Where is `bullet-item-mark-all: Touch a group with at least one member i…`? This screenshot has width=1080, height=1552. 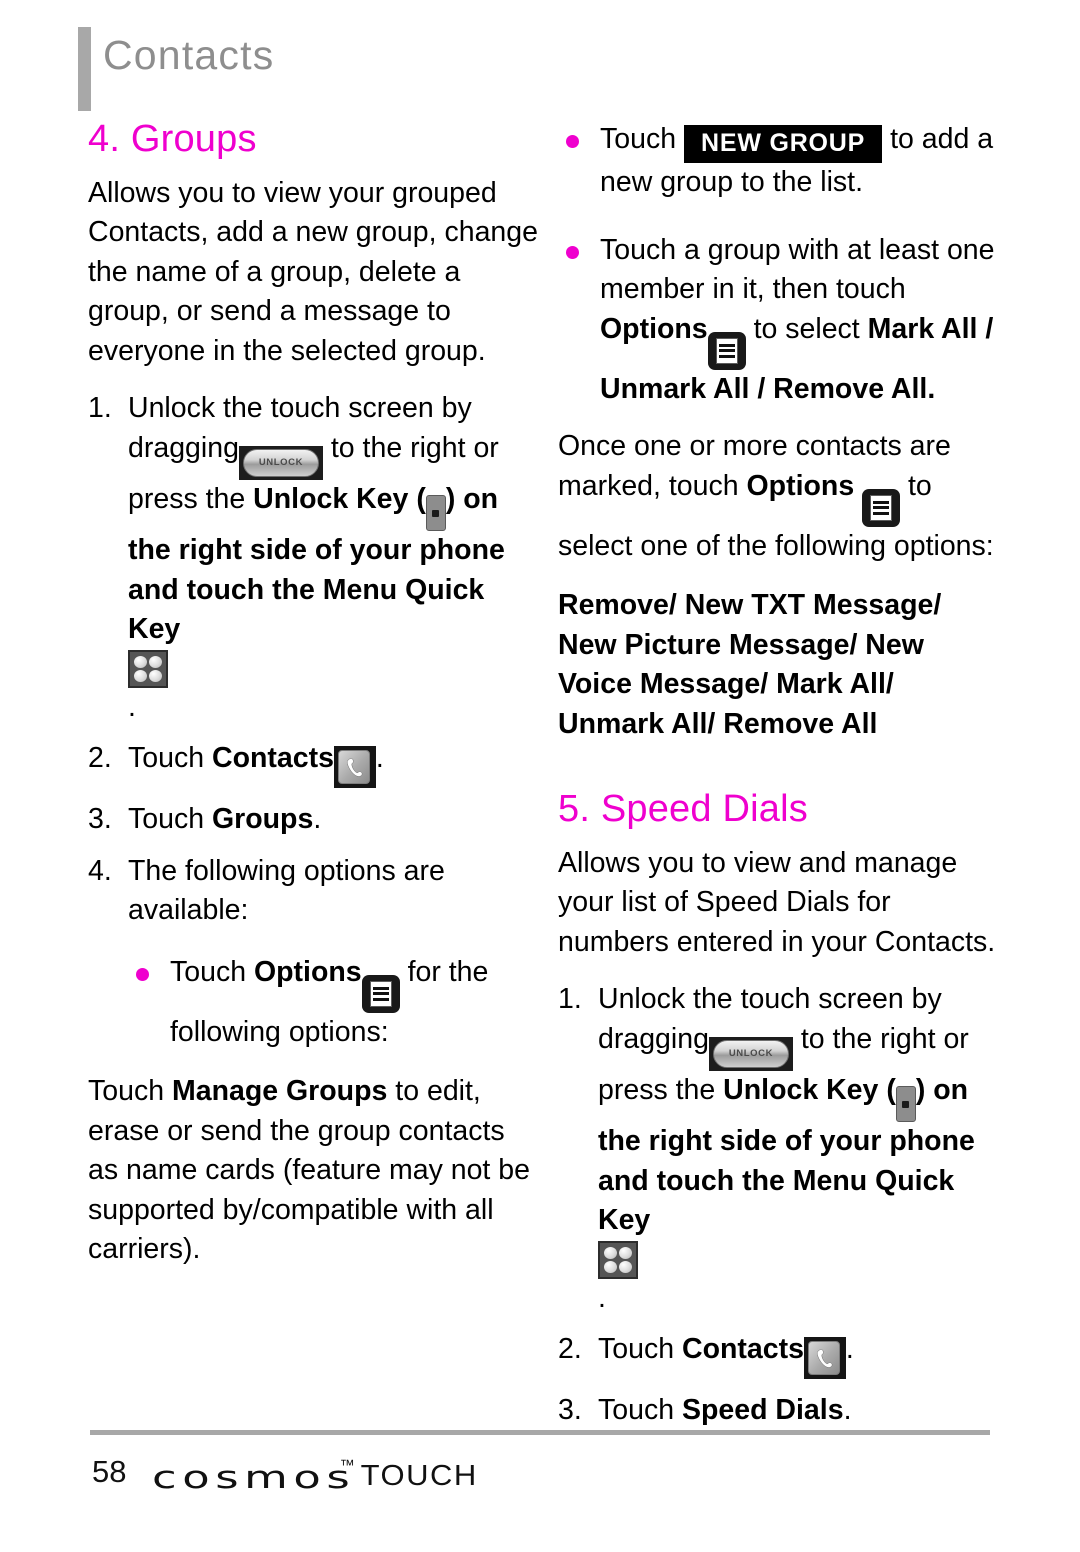
bullet-item-mark-all: Touch a group with at least one member i… is located at coordinates (777, 320).